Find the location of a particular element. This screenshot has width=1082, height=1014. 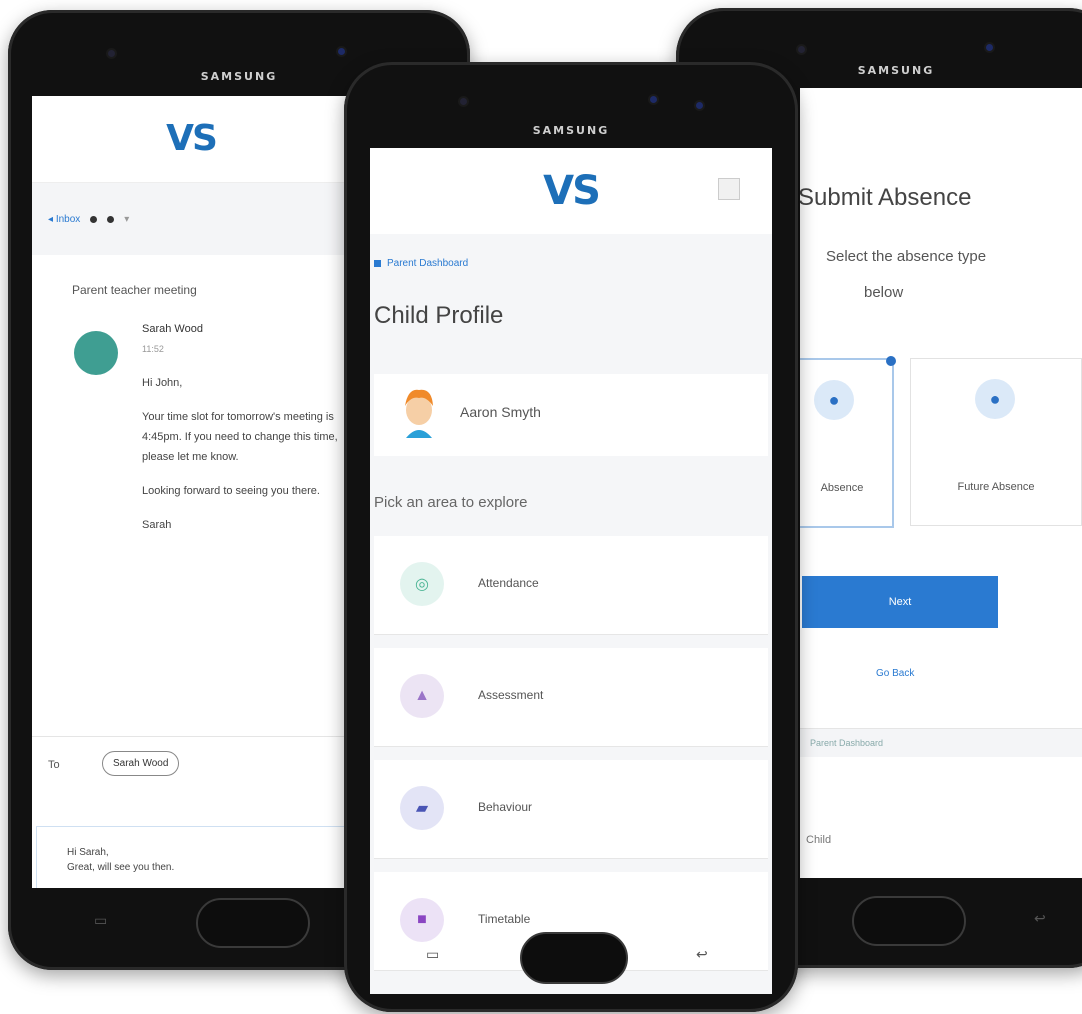

assessment-icon: ▲ is located at coordinates (422, 696).